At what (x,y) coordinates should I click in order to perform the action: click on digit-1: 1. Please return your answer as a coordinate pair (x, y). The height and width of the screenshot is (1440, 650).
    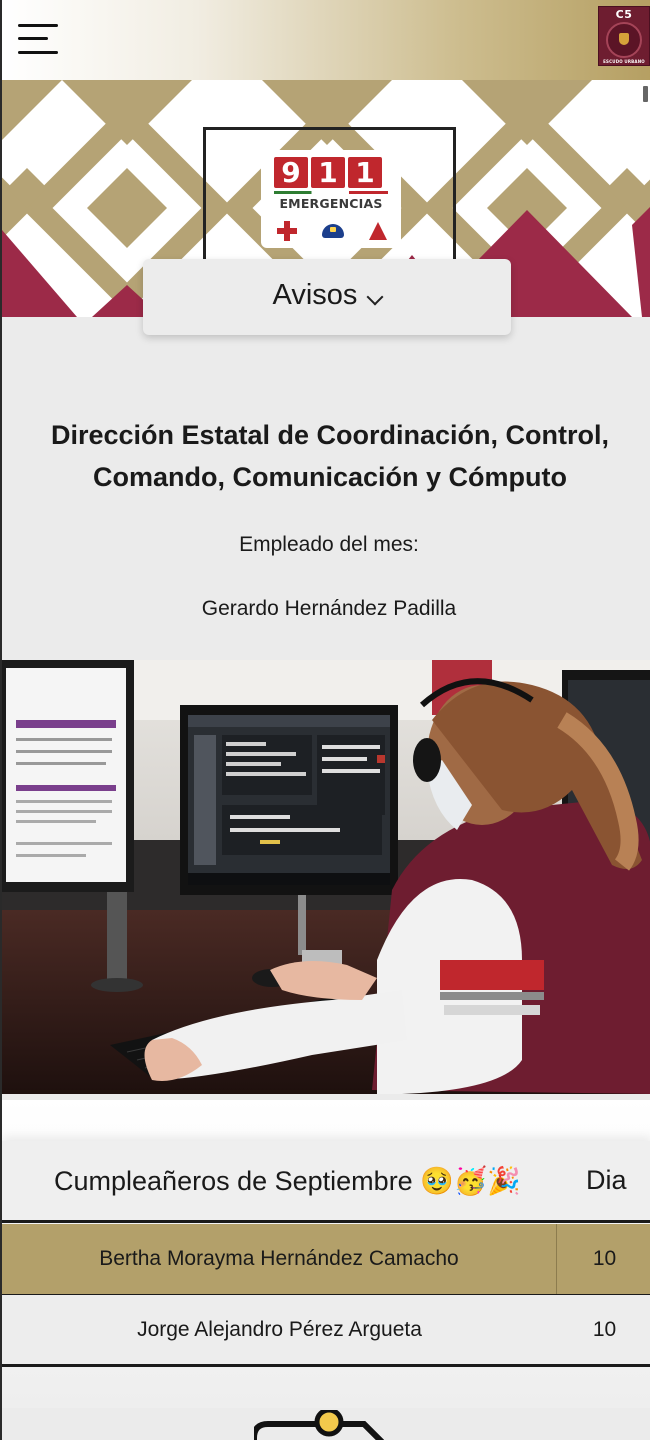
    Looking at the image, I should click on (328, 172).